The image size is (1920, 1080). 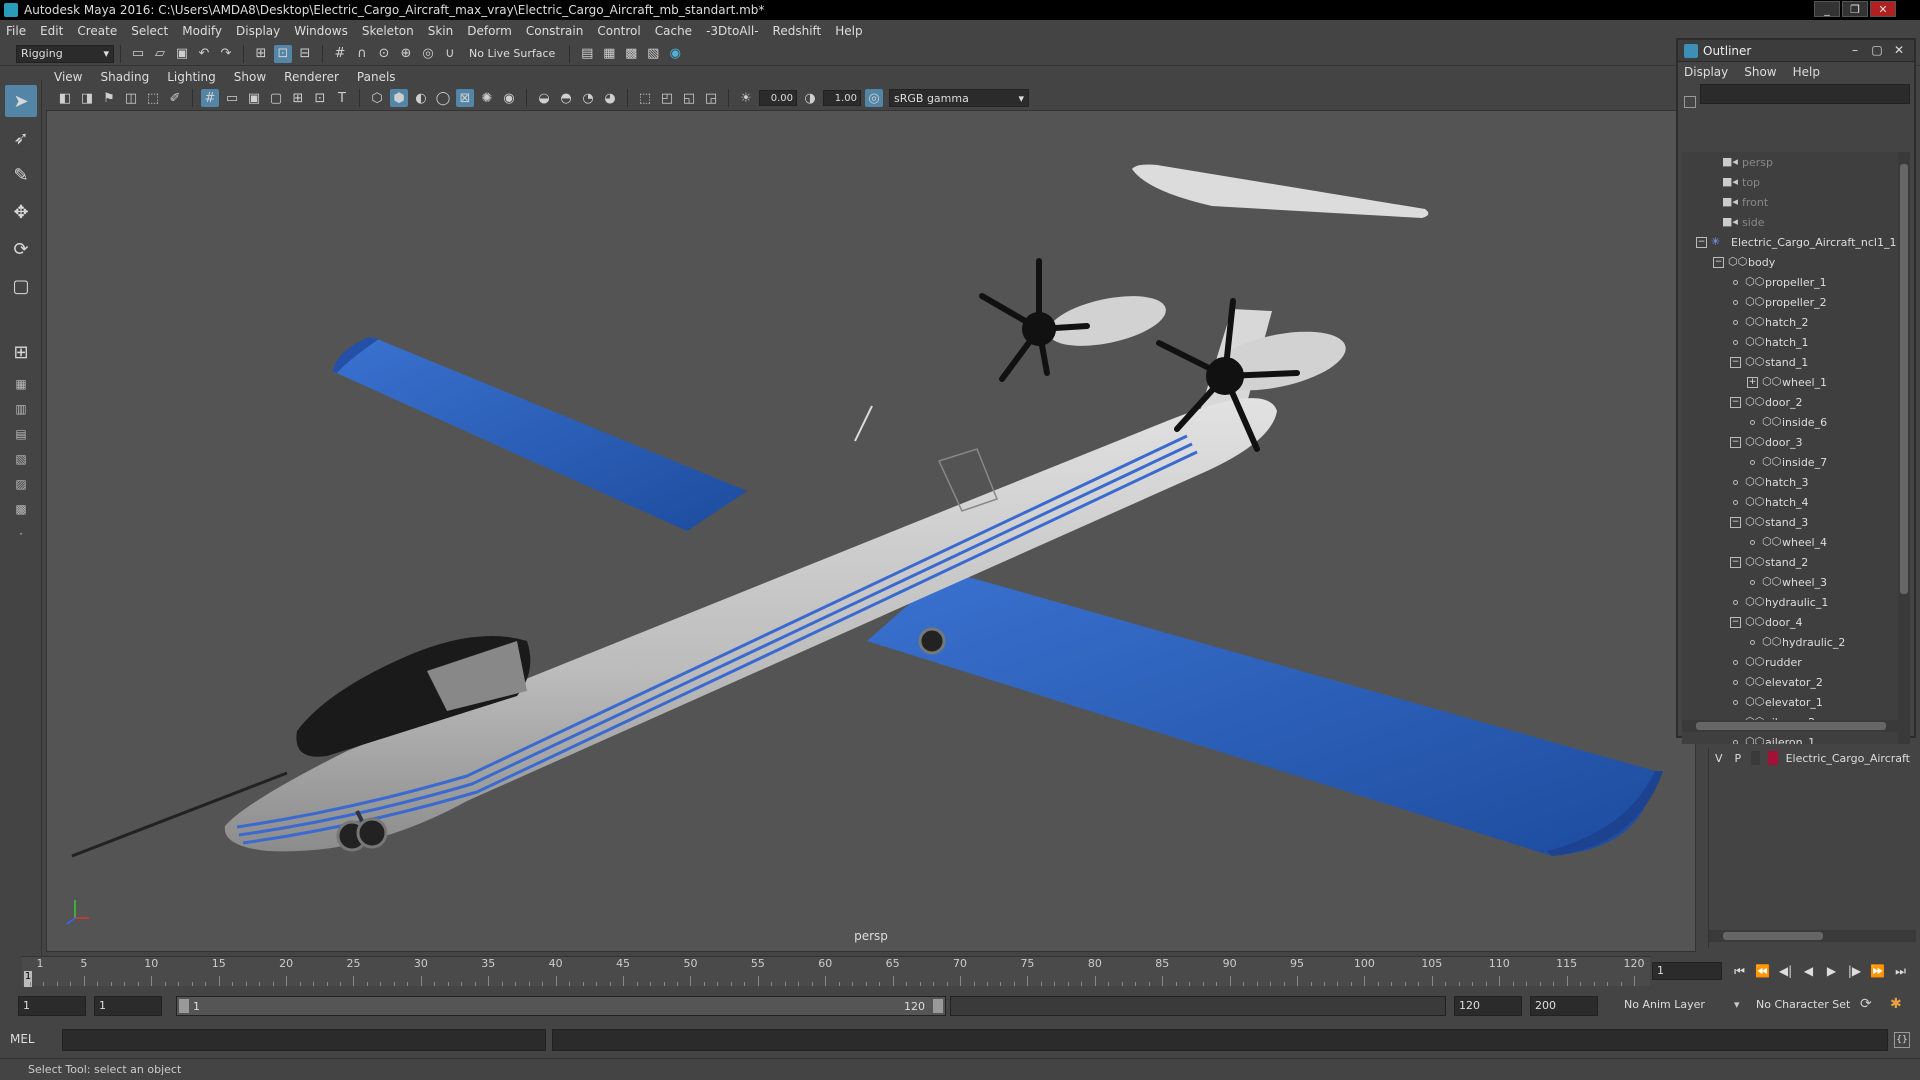 I want to click on command-language-label: MEL, so click(x=22, y=1039).